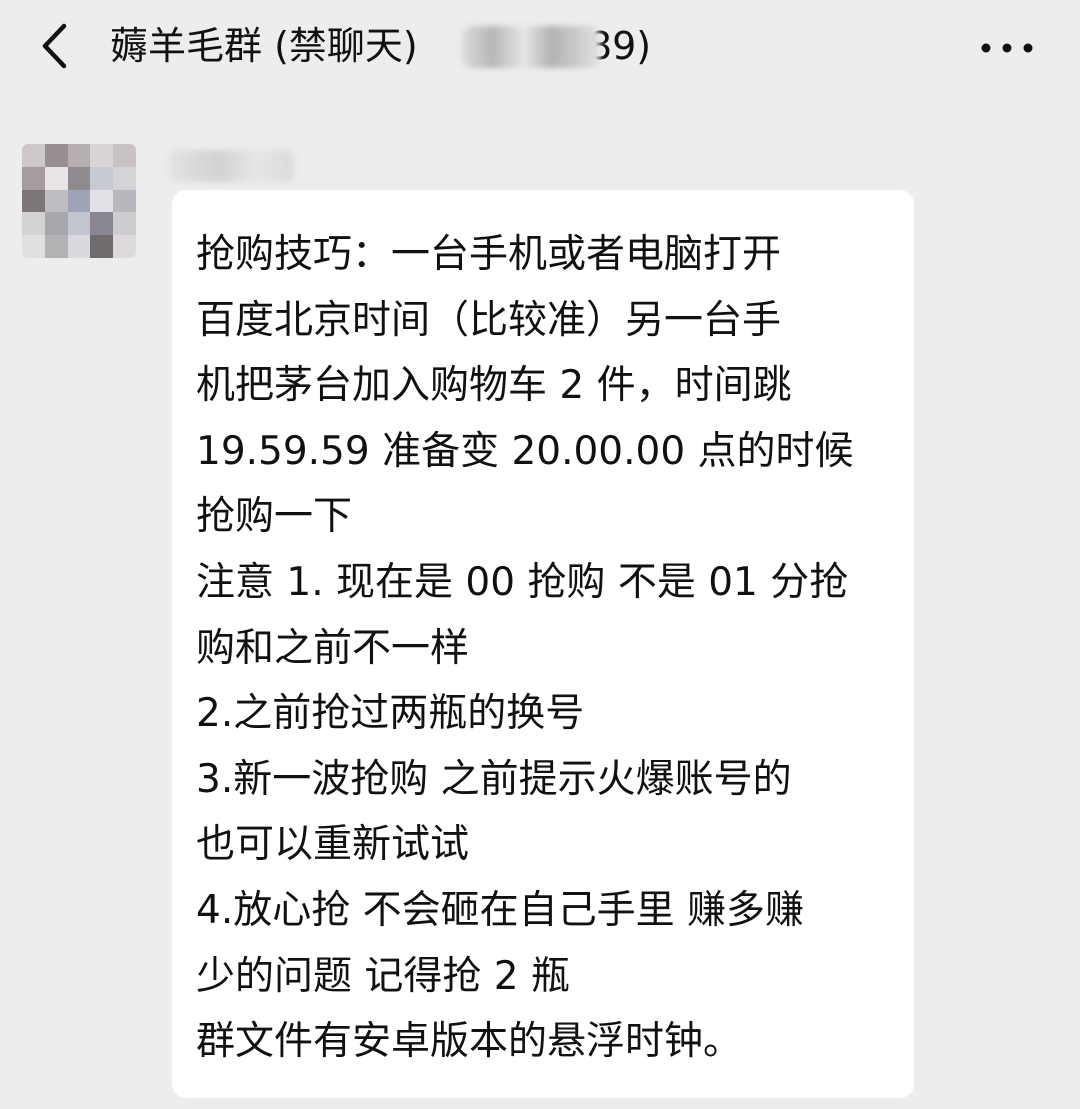 The image size is (1080, 1109). What do you see at coordinates (494, 779) in the screenshot?
I see `message-line: 3.新一波抢购 之前提示火爆账号的` at bounding box center [494, 779].